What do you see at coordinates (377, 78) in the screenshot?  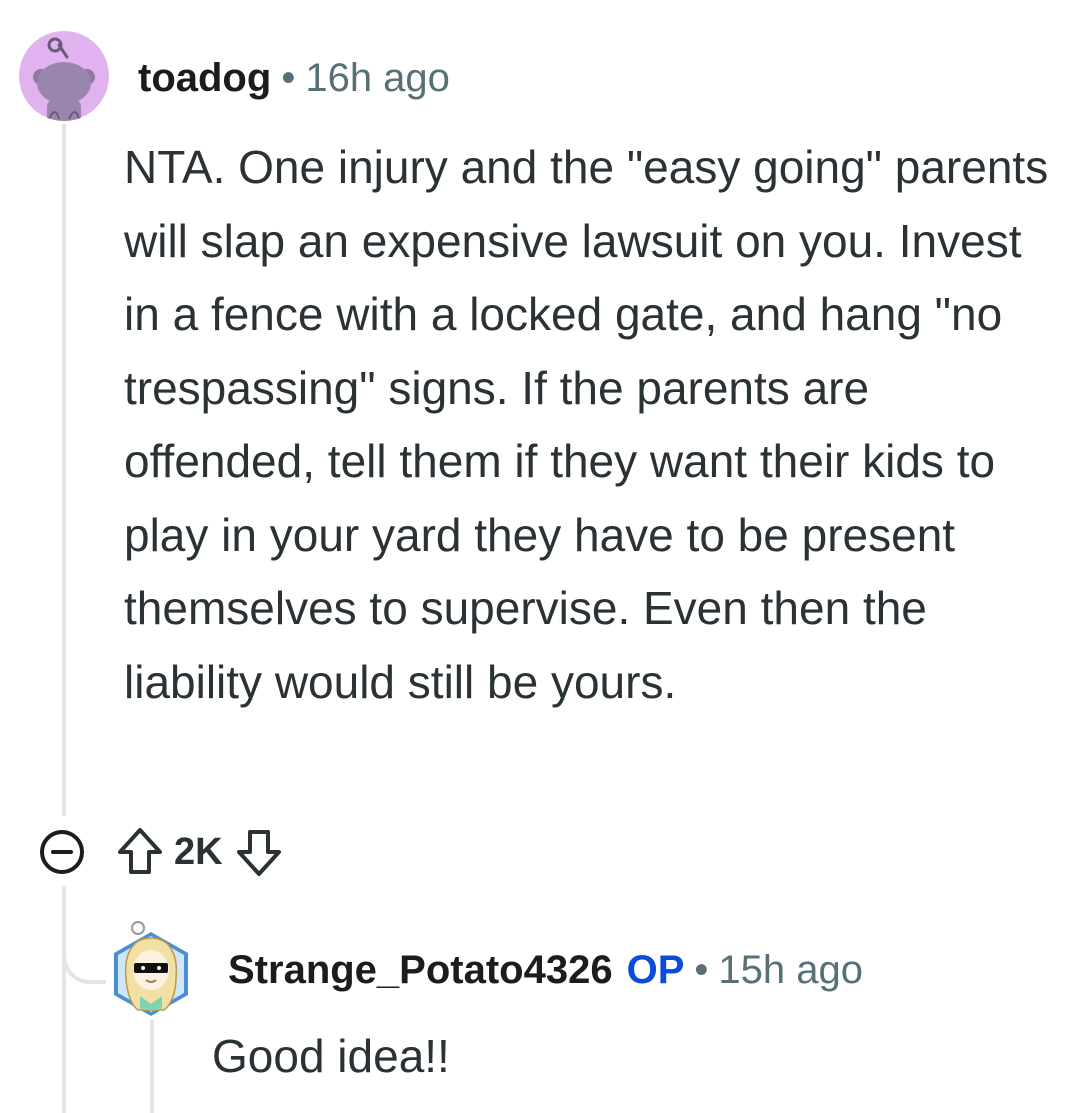 I see `comment-timestamp: 16h ago` at bounding box center [377, 78].